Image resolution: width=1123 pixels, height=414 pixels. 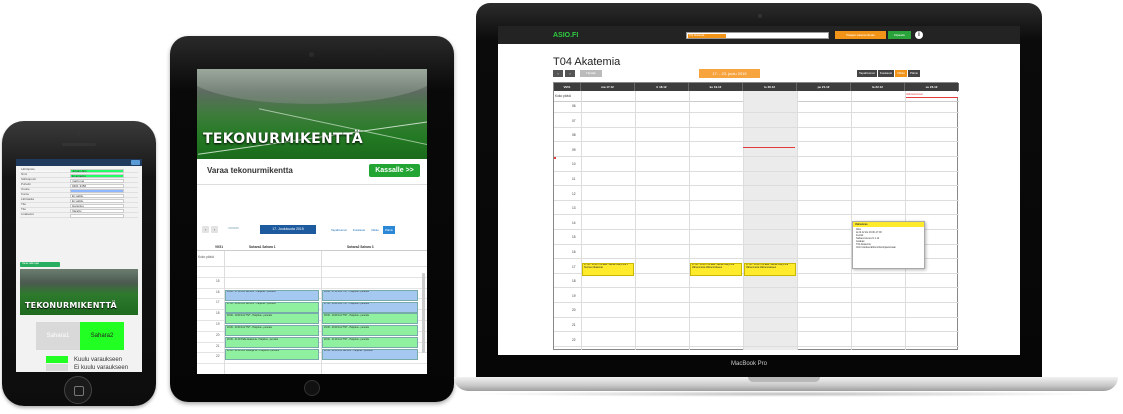 I want to click on day-header: su 23.12, so click(x=932, y=87).